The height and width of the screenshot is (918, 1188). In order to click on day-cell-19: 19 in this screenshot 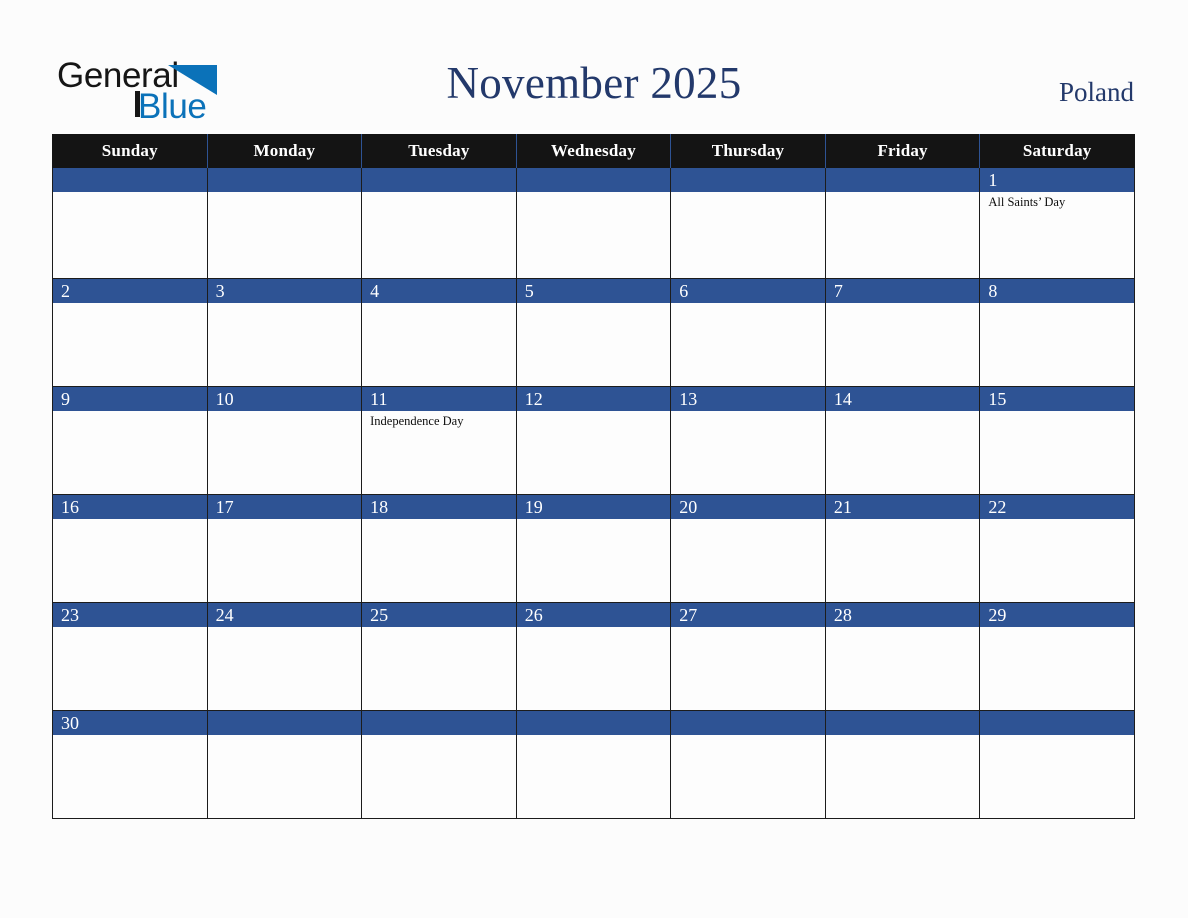, I will do `click(593, 548)`.